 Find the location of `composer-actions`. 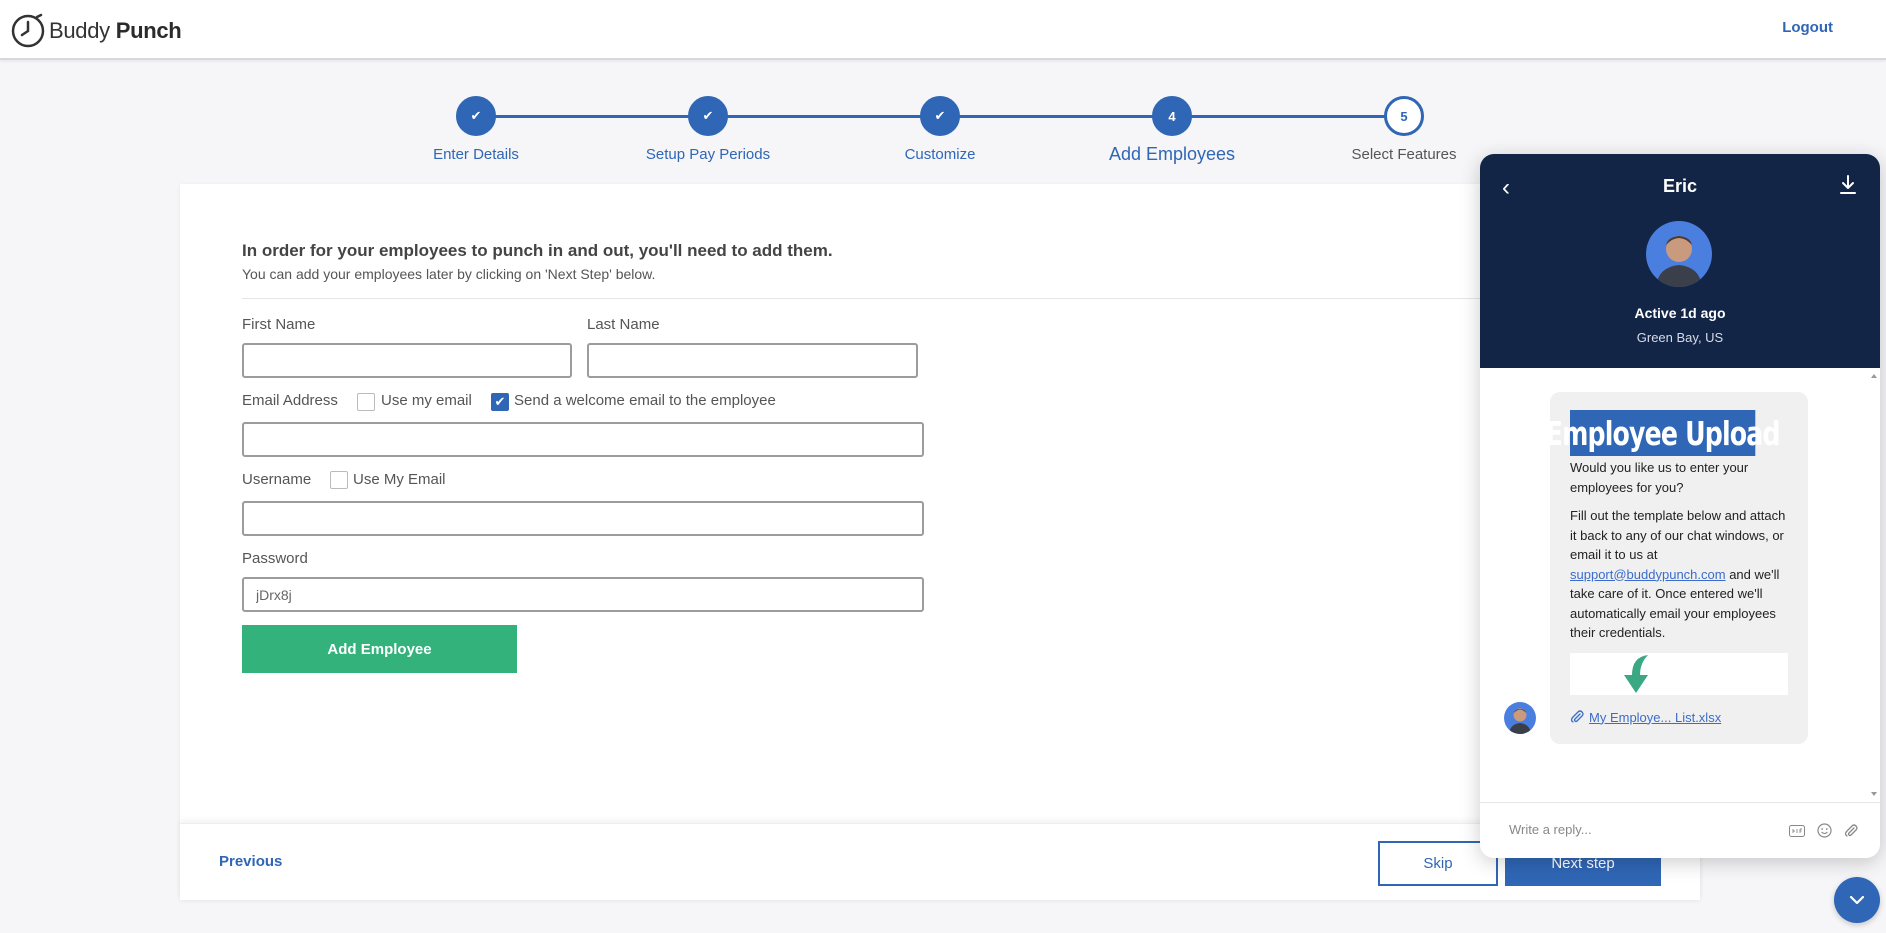

composer-actions is located at coordinates (1823, 830).